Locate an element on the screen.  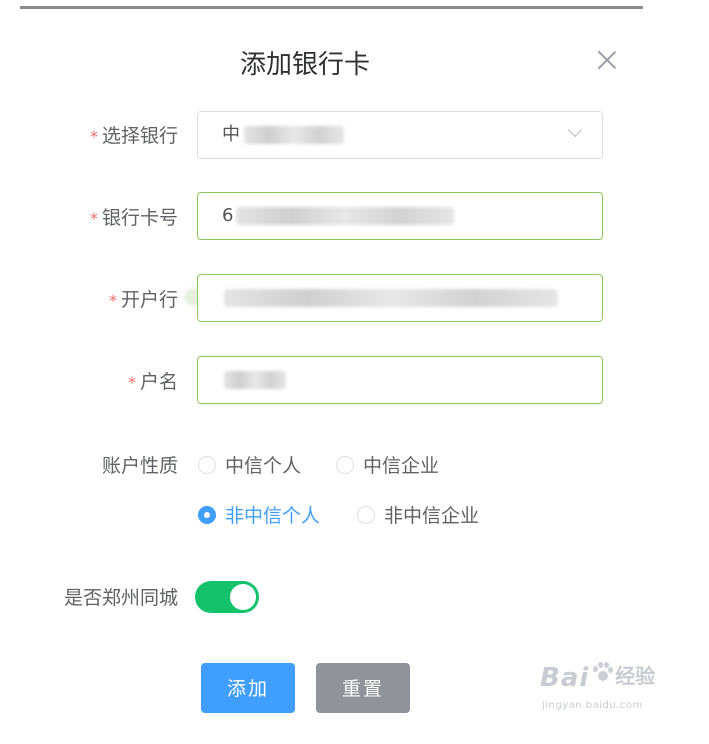
account-name-label: * 户名 is located at coordinates (153, 380).